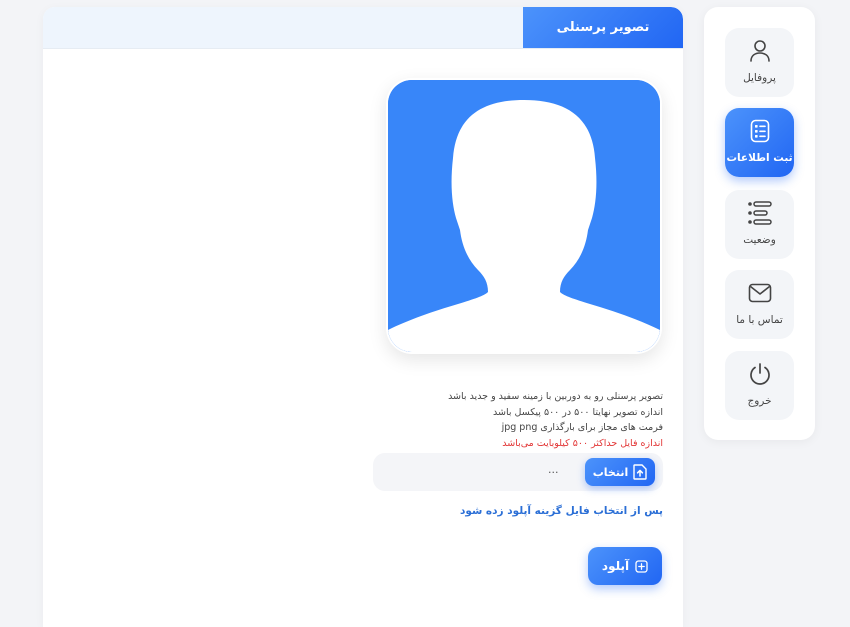  What do you see at coordinates (759, 385) in the screenshot?
I see `sidebar-item-logout: خروج` at bounding box center [759, 385].